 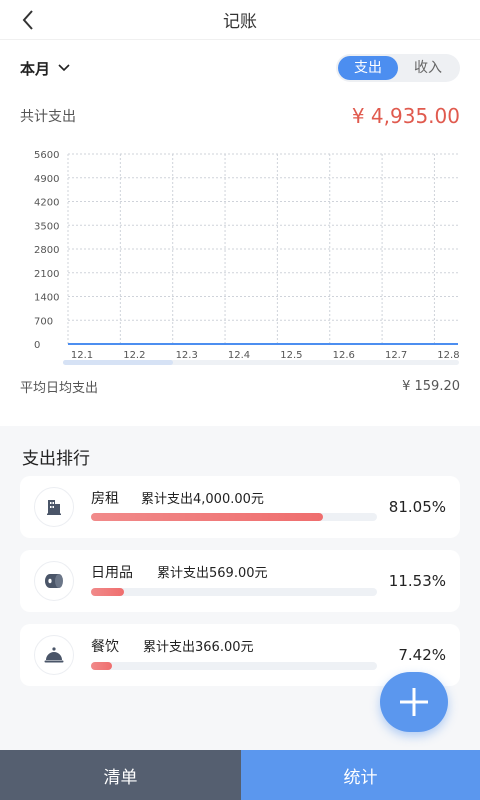 I want to click on avg-label: 平均日均支出, so click(x=59, y=388).